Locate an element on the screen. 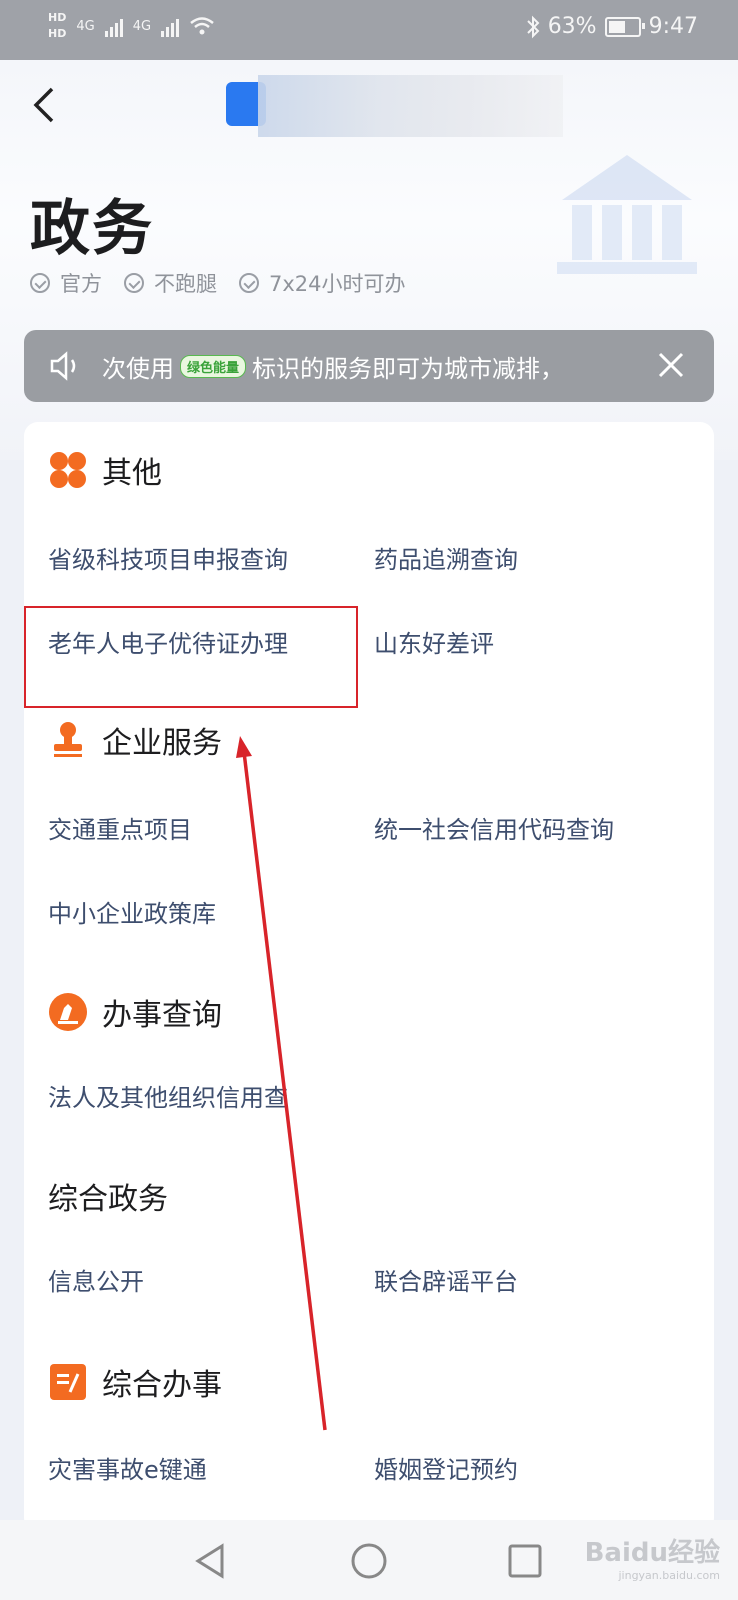  wifi-icon is located at coordinates (202, 26).